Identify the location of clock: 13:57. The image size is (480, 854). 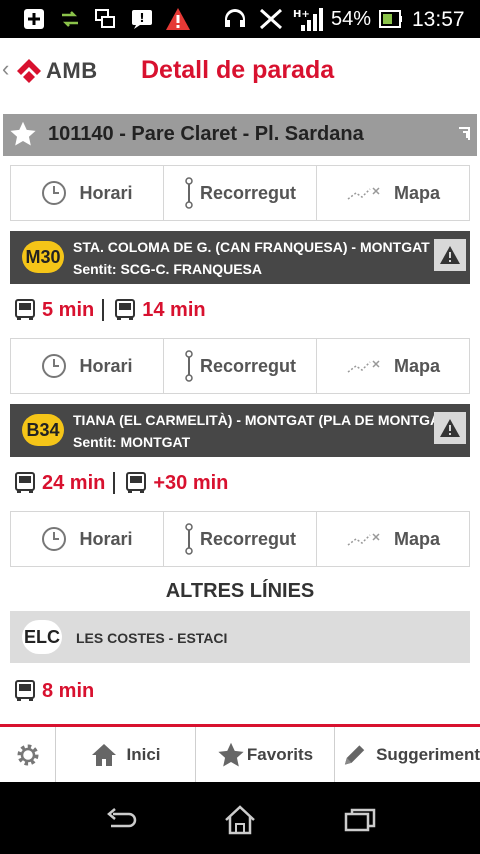
(438, 19).